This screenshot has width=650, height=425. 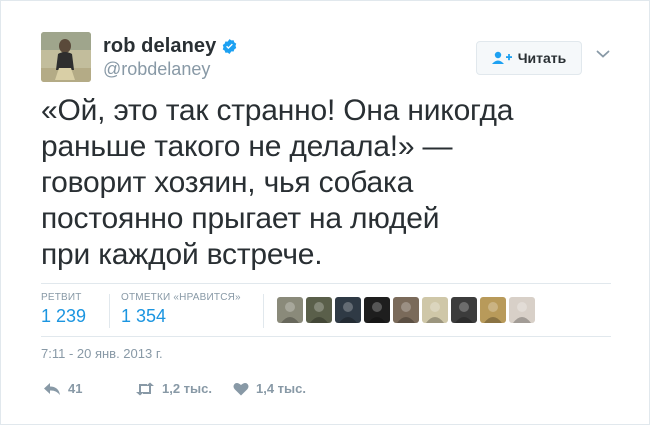 I want to click on verified-badge-icon, so click(x=230, y=46).